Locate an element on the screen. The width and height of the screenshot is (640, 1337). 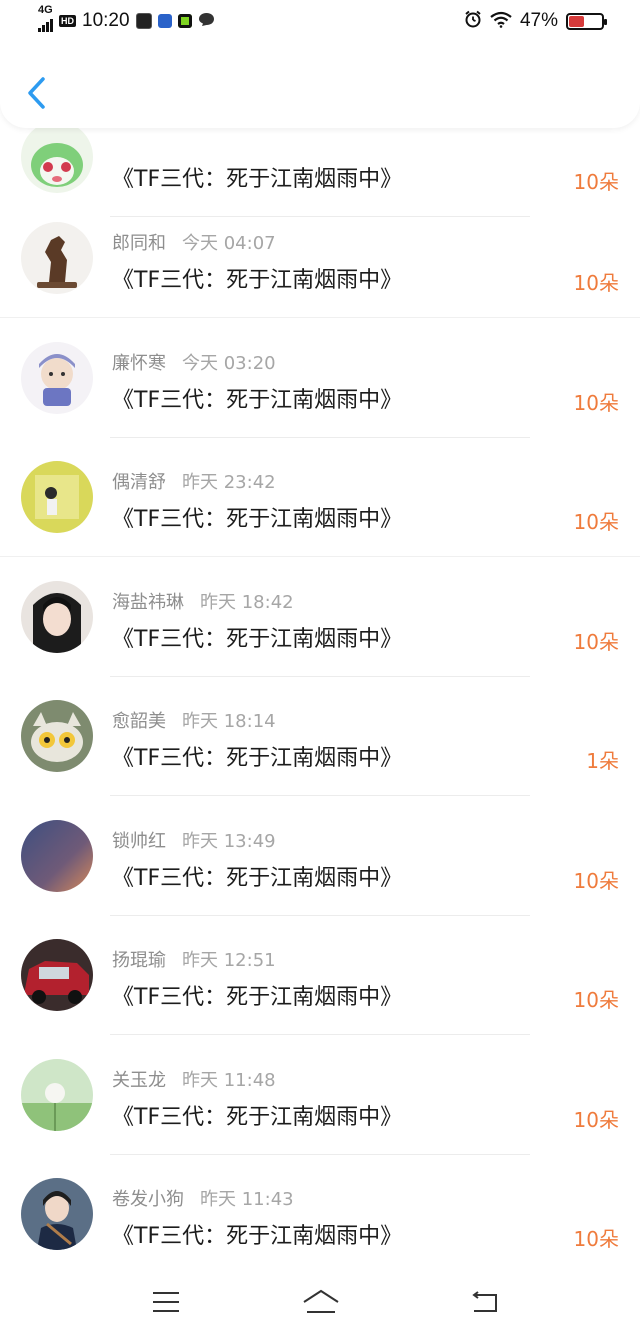
sender-name: 愈韶美 is located at coordinates (139, 721).